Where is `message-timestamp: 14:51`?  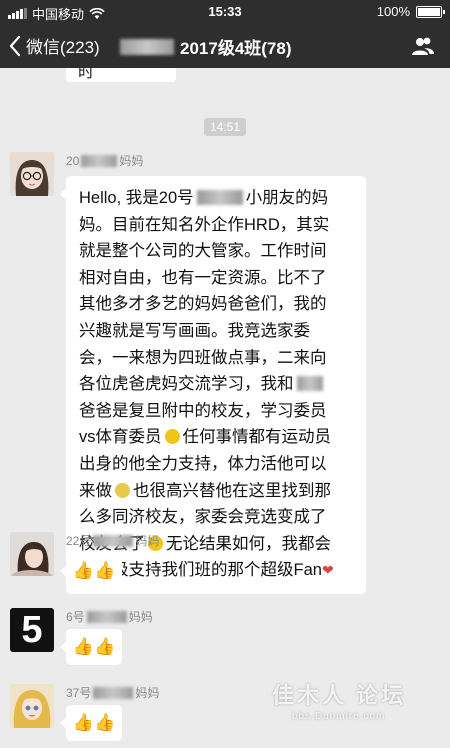 message-timestamp: 14:51 is located at coordinates (225, 127).